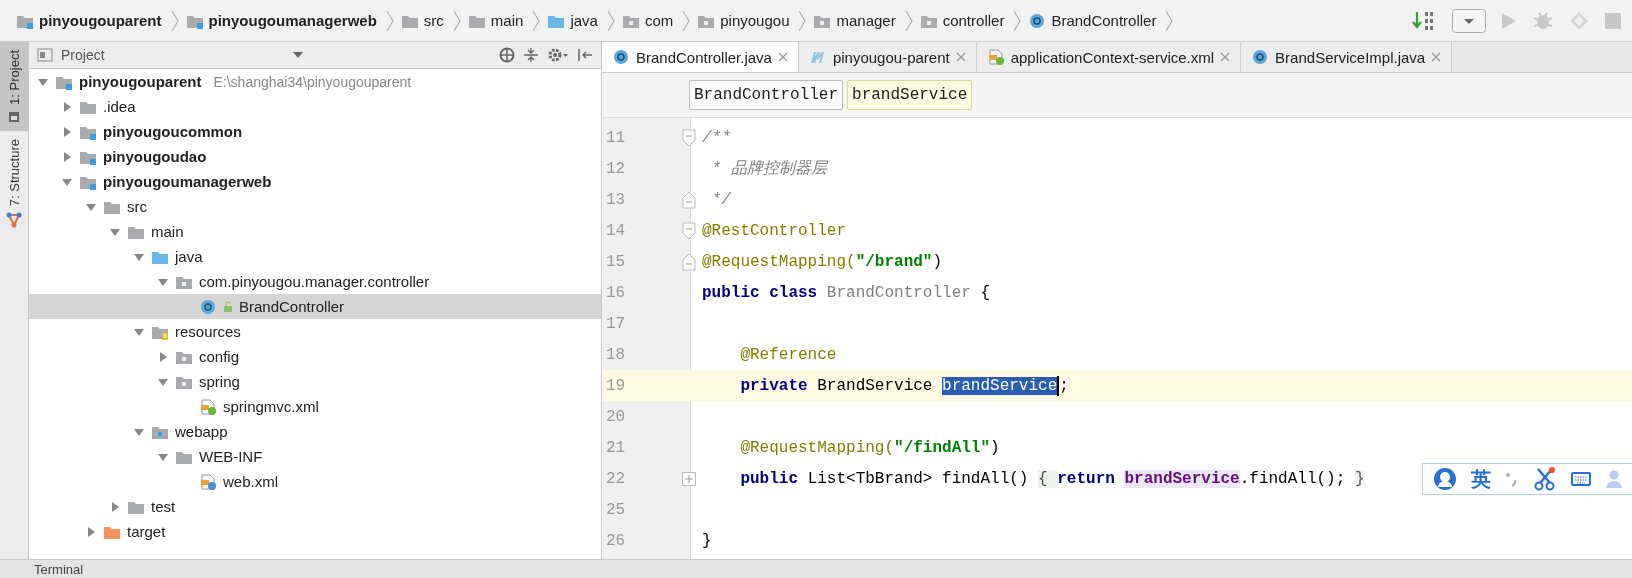  Describe the element at coordinates (315, 106) in the screenshot. I see `tree-item: .idea` at that location.